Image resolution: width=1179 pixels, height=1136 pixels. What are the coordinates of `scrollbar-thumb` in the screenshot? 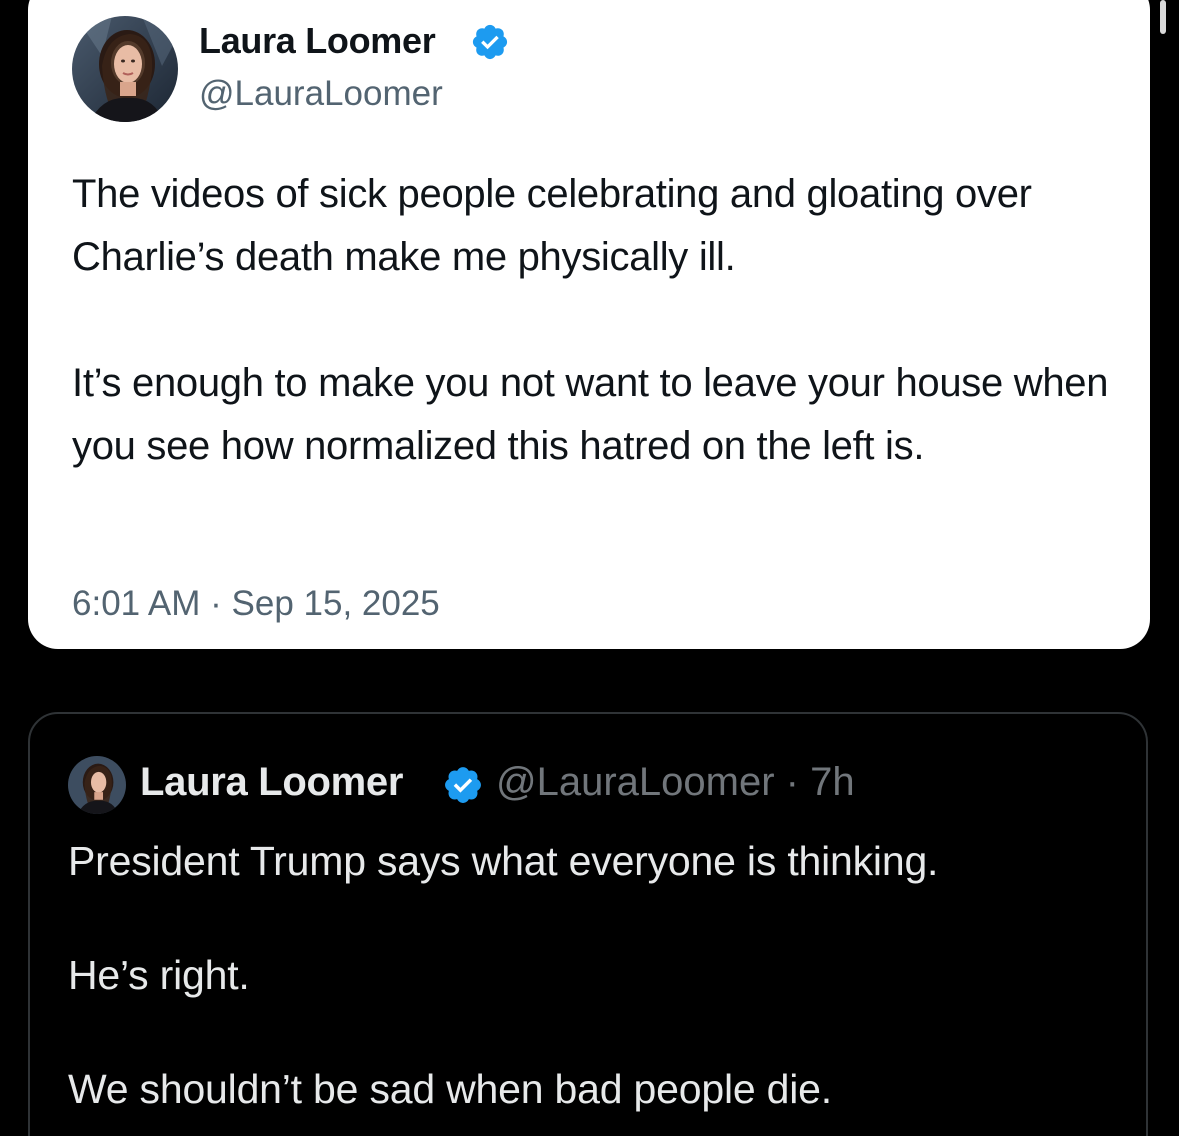 It's located at (1163, 17).